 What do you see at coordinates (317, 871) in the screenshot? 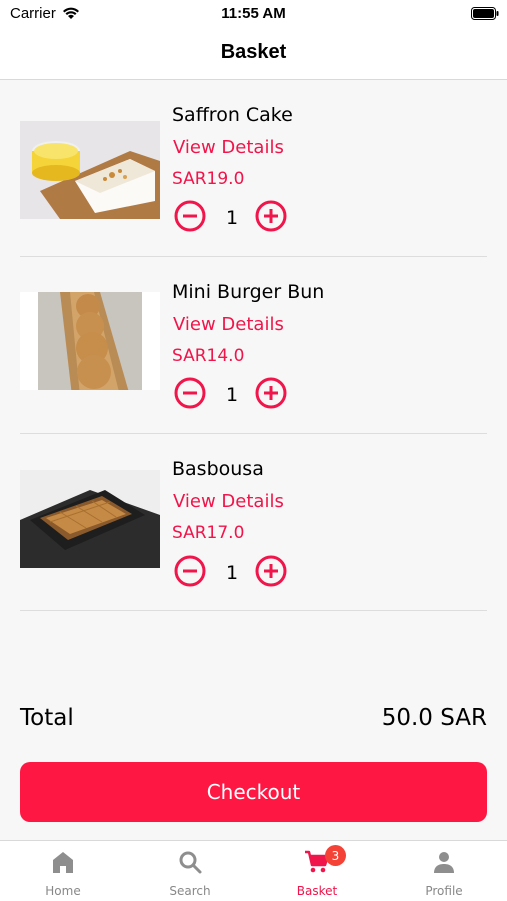
I see `tab-basket: 3 Basket` at bounding box center [317, 871].